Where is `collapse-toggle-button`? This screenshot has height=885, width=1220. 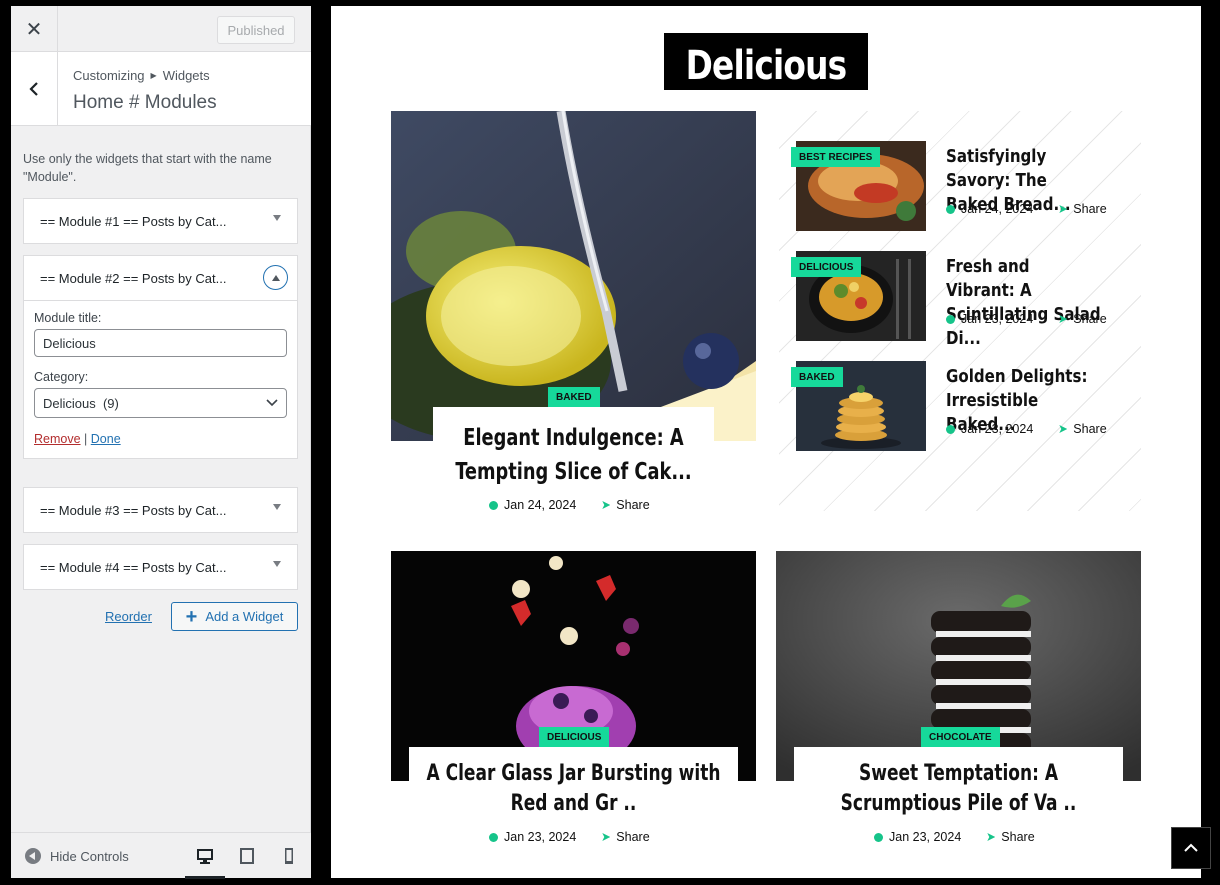 collapse-toggle-button is located at coordinates (275, 277).